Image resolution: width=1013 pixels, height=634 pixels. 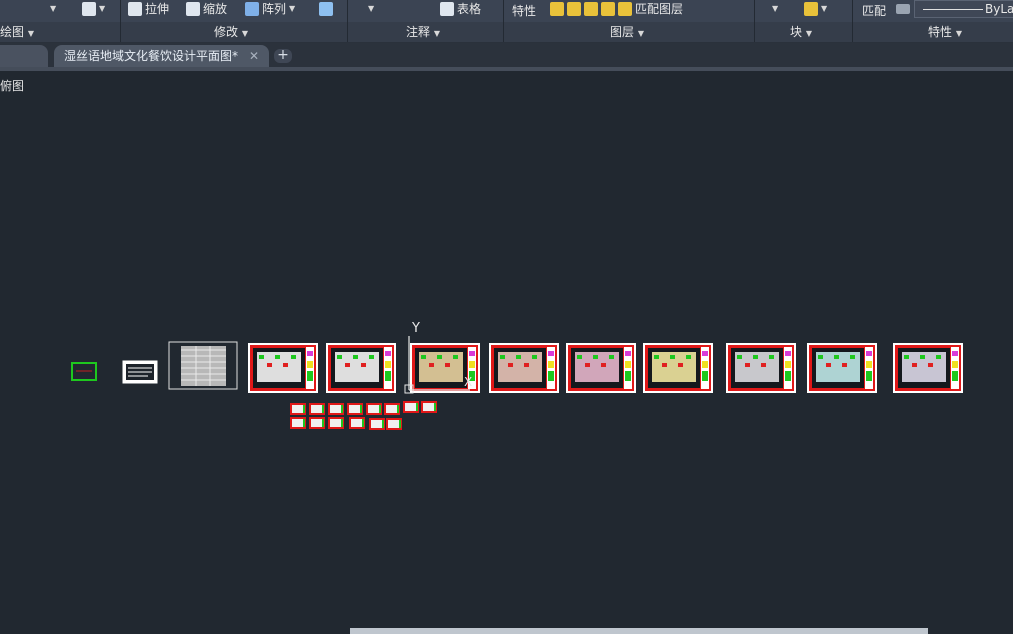 I want to click on ucs-y-label: Y, so click(x=415, y=328).